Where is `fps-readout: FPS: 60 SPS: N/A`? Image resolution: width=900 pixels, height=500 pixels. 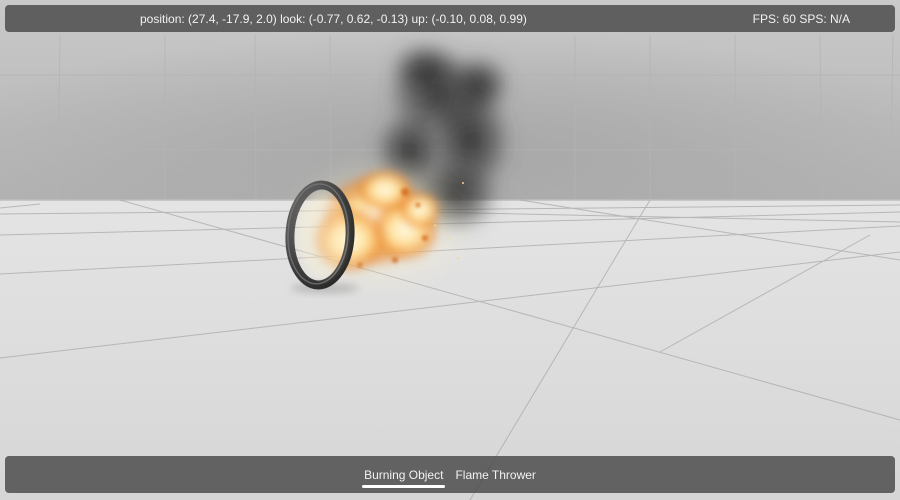
fps-readout: FPS: 60 SPS: N/A is located at coordinates (801, 19).